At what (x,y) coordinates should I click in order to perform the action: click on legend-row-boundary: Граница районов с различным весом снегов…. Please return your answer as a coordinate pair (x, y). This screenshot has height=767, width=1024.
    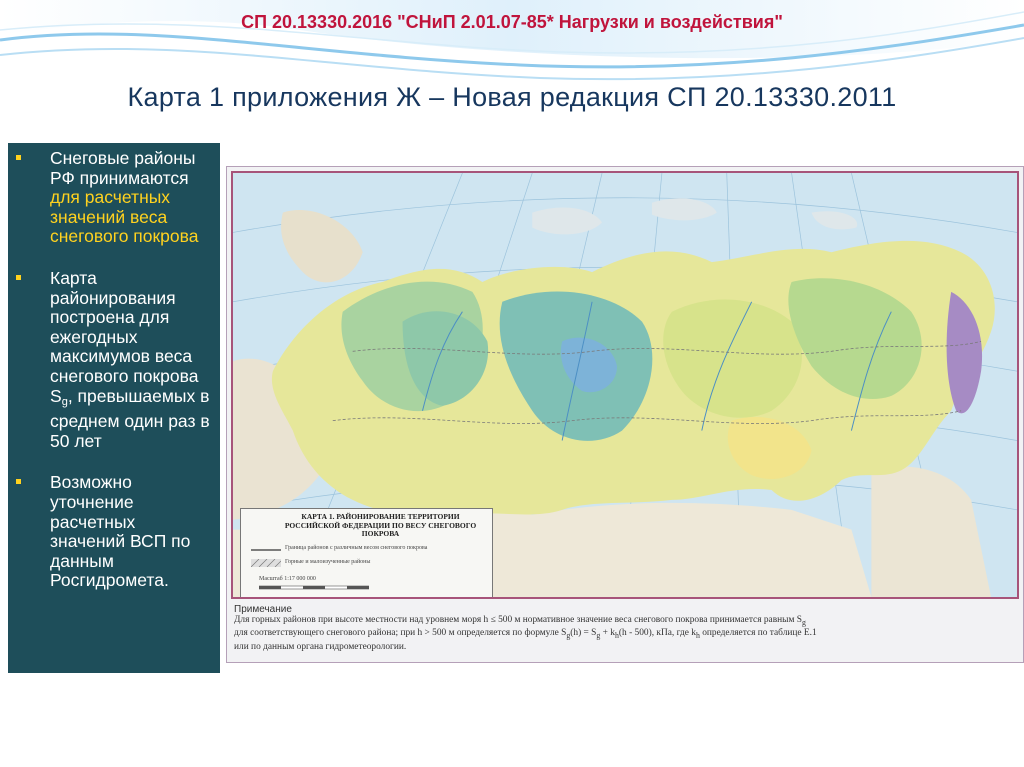
    Looking at the image, I should click on (356, 548).